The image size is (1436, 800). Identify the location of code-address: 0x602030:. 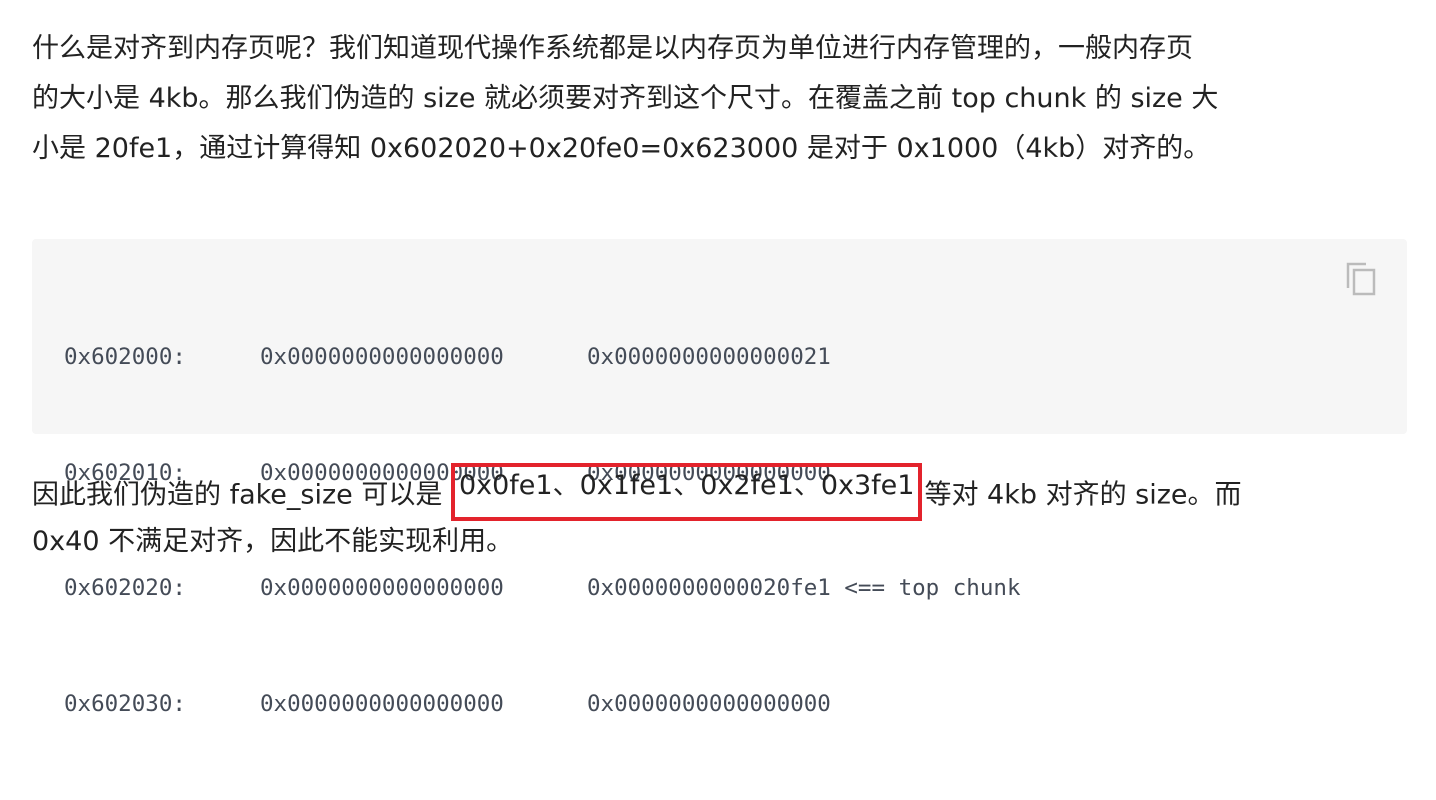
(125, 703).